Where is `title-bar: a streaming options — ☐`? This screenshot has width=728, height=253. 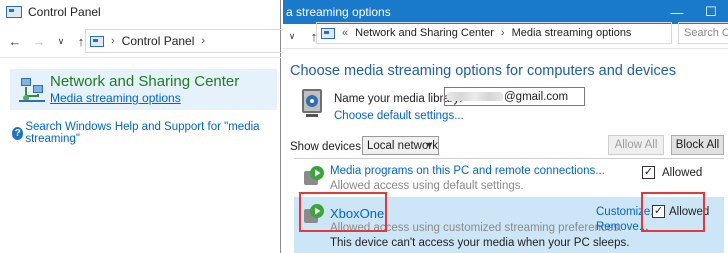
title-bar: a streaming options — ☐ is located at coordinates (505, 12).